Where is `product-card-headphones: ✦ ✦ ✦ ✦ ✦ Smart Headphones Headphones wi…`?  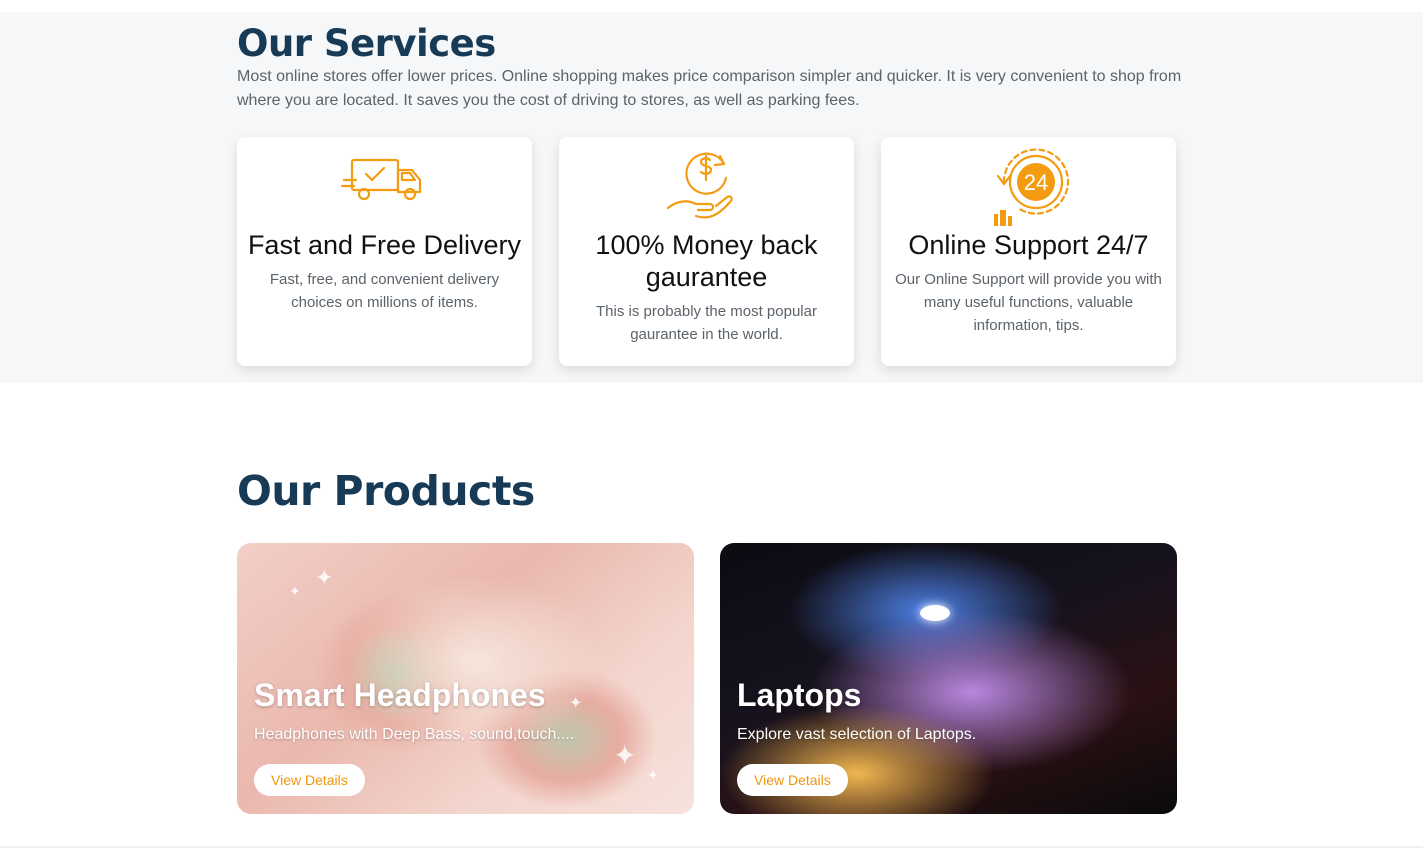
product-card-headphones: ✦ ✦ ✦ ✦ ✦ Smart Headphones Headphones wi… is located at coordinates (465, 678).